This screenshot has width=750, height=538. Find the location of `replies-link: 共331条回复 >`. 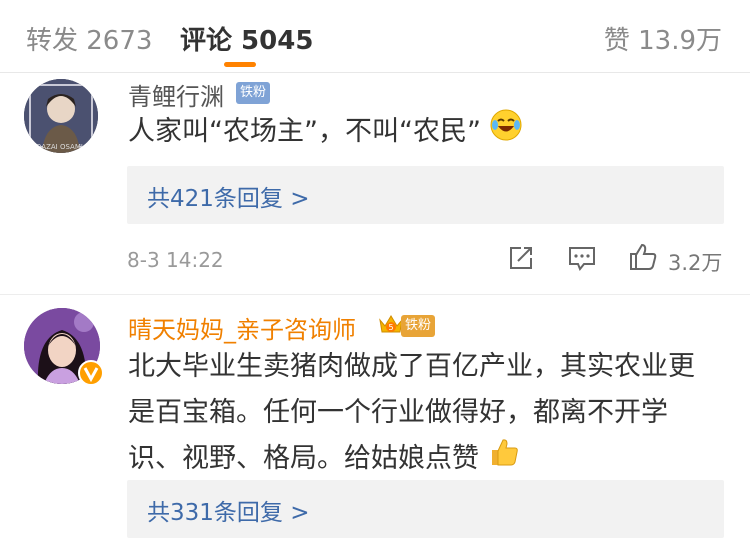

replies-link: 共331条回复 > is located at coordinates (228, 510).